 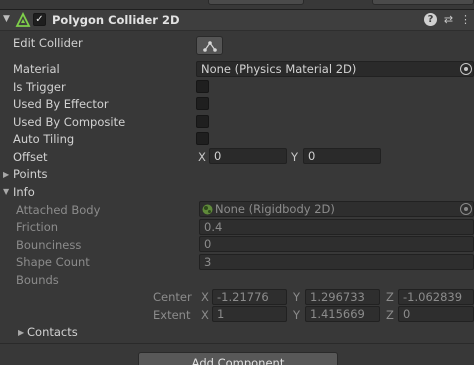 What do you see at coordinates (202, 86) in the screenshot?
I see `is-trigger-checkbox` at bounding box center [202, 86].